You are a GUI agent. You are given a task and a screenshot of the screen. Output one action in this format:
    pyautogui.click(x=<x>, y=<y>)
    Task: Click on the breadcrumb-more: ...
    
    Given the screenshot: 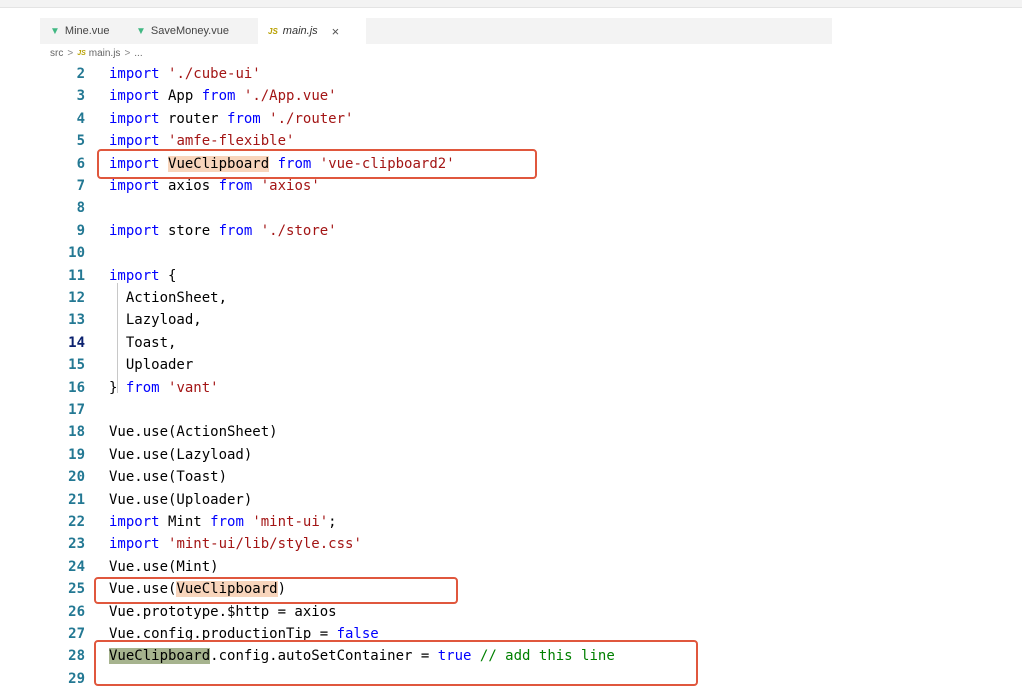 What is the action you would take?
    pyautogui.click(x=138, y=53)
    